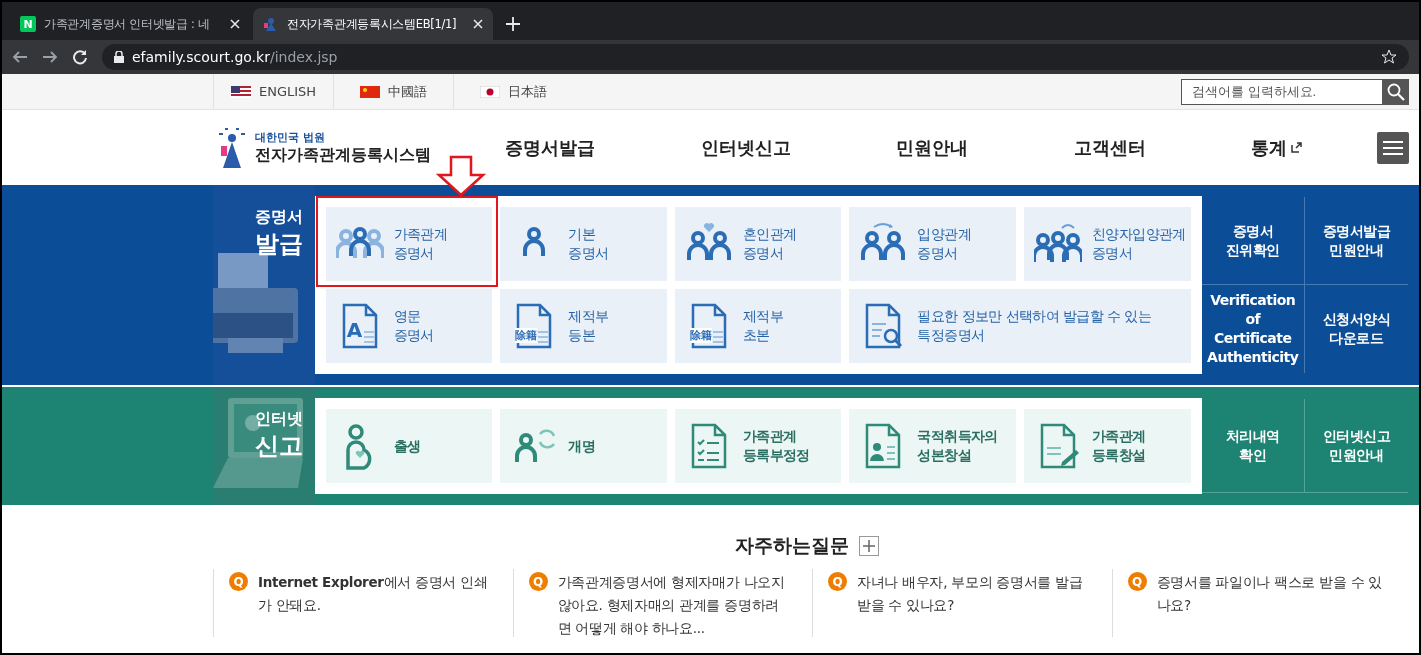 Image resolution: width=1421 pixels, height=655 pixels. I want to click on quick-link: 증명서발급 민원안내, so click(1356, 241).